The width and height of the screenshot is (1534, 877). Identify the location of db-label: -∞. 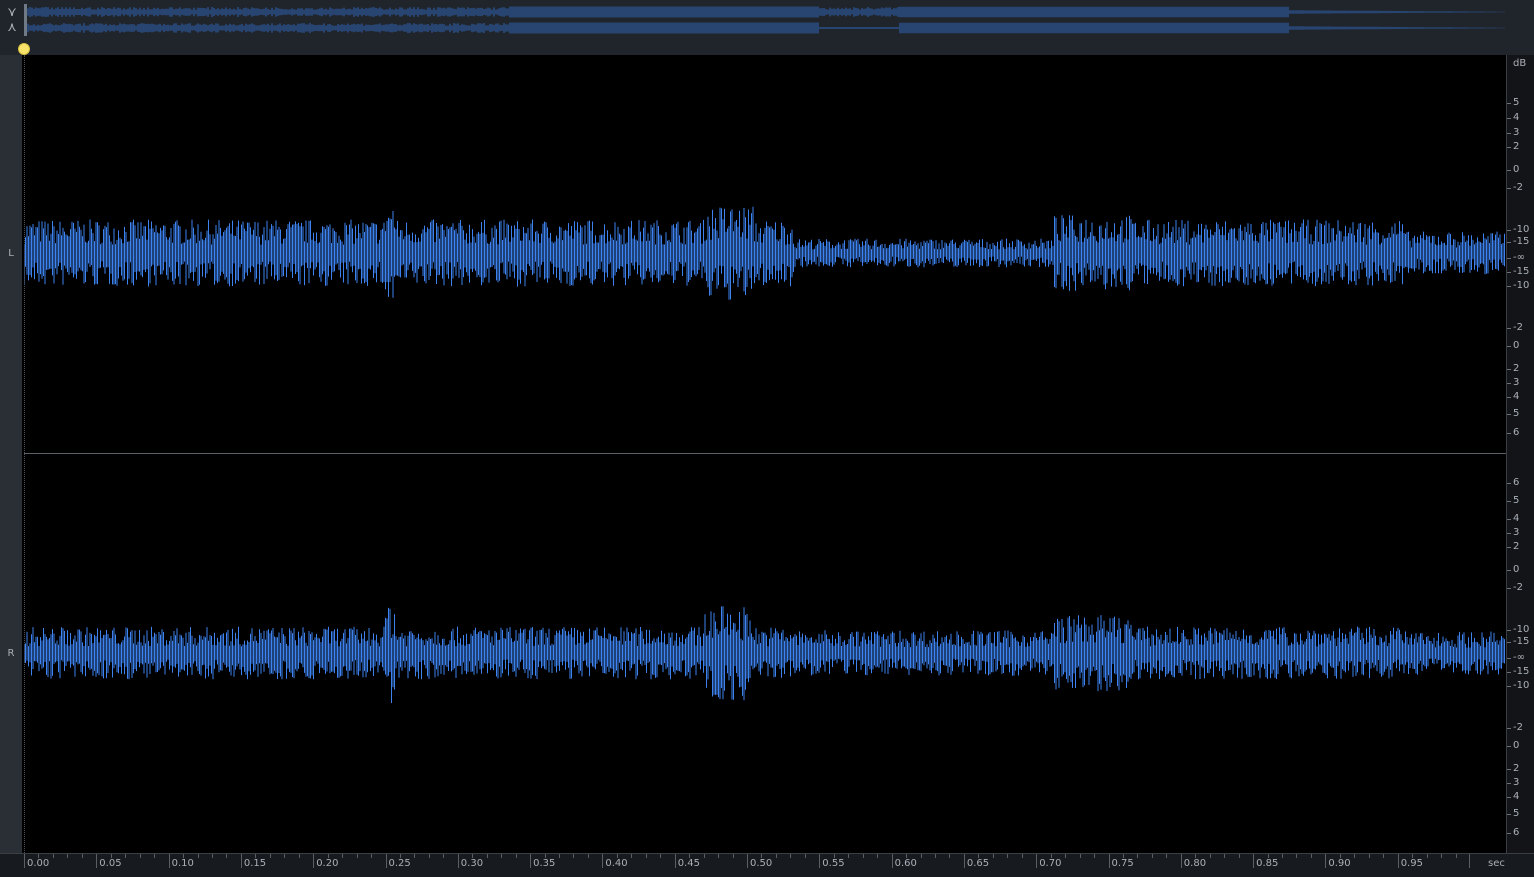
(1519, 257).